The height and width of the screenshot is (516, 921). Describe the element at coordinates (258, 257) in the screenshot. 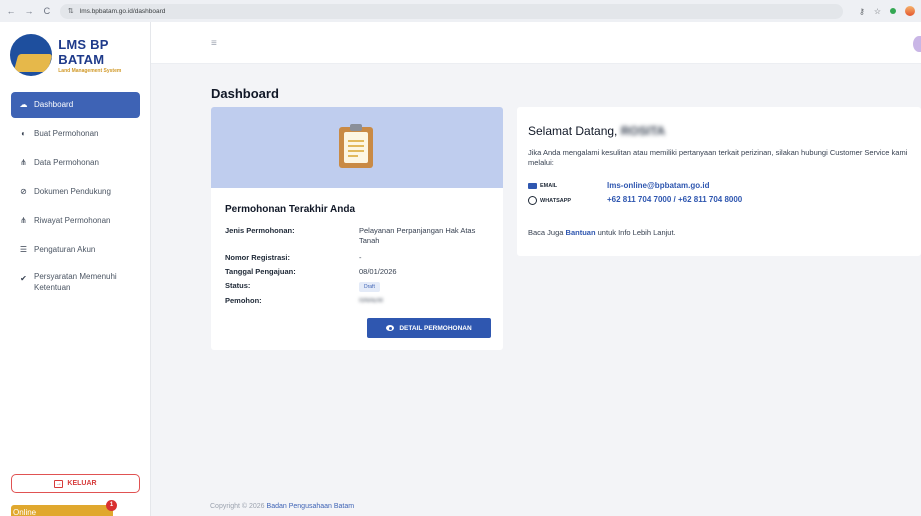

I see `nomor-label: Nomor Registrasi:` at that location.